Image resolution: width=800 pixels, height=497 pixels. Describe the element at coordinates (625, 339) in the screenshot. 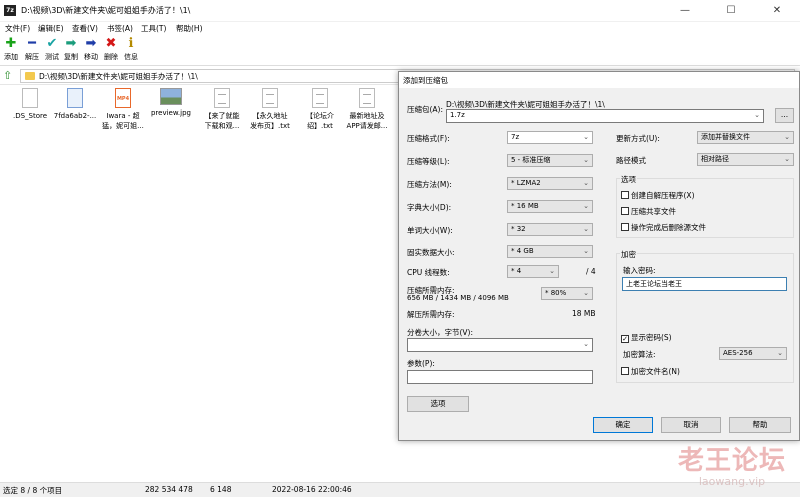

I see `checkbox-box: ✓` at that location.